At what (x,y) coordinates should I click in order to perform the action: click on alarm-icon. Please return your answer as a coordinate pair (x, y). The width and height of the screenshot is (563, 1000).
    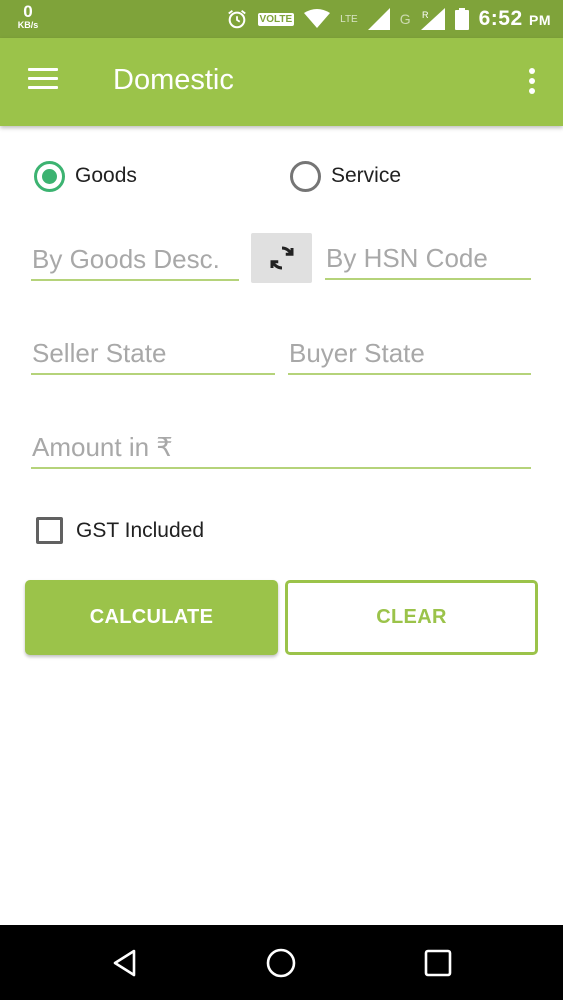
    Looking at the image, I should click on (236, 19).